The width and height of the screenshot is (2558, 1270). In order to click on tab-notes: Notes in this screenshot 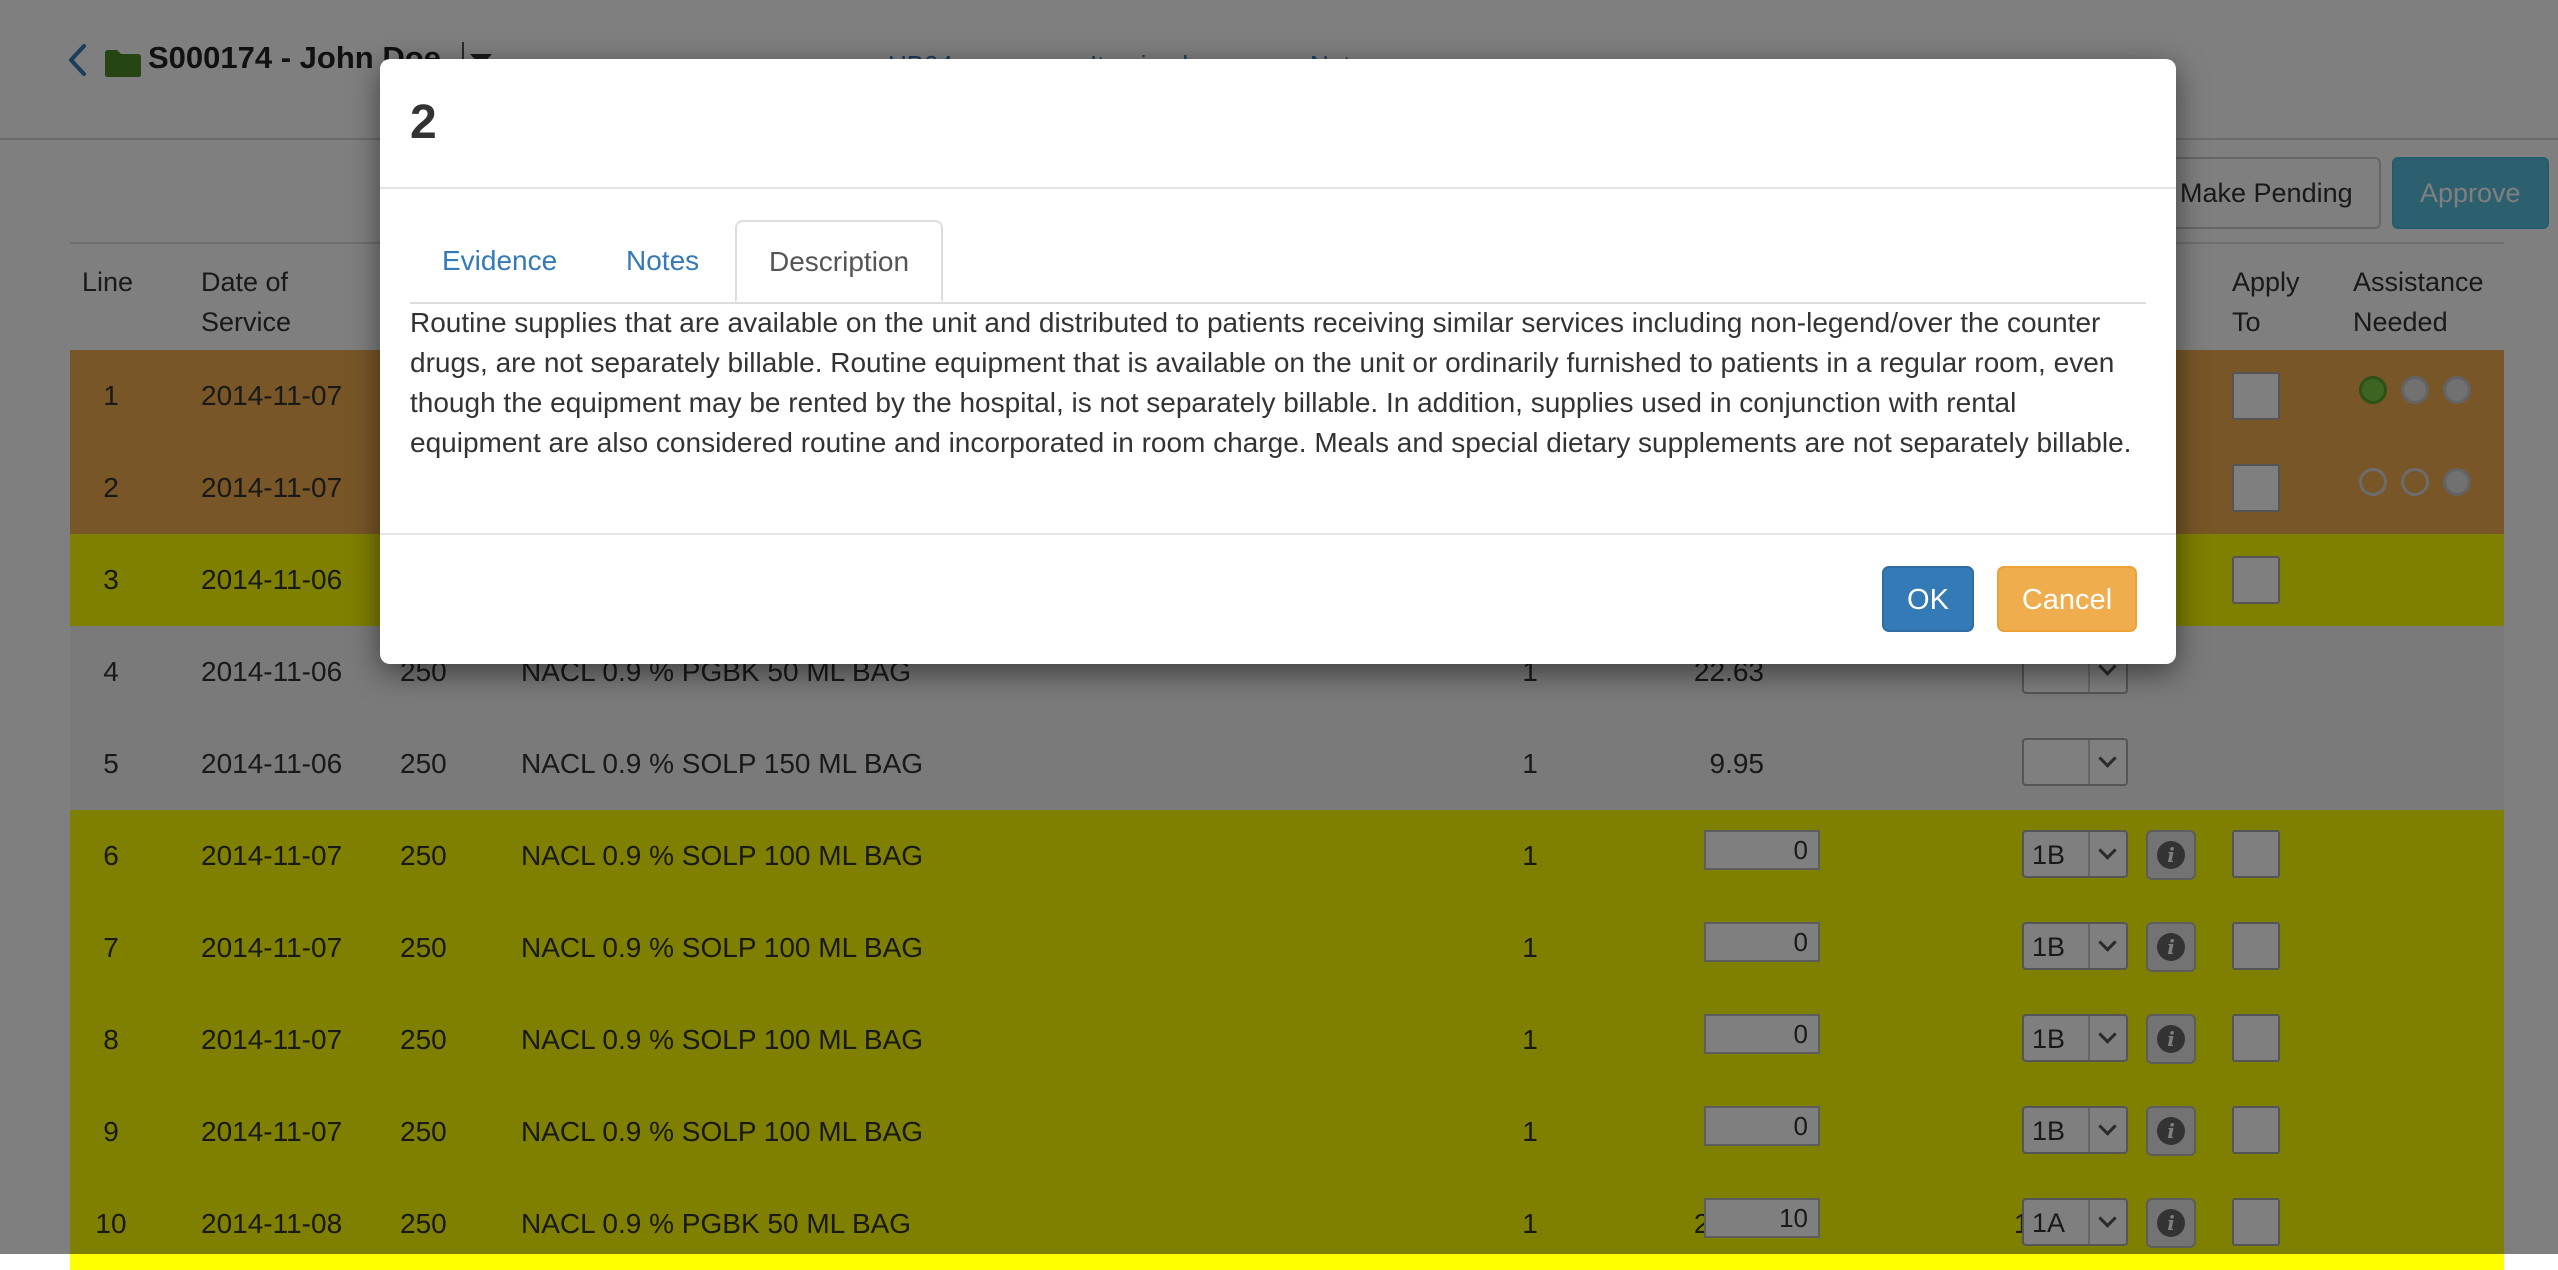, I will do `click(662, 260)`.